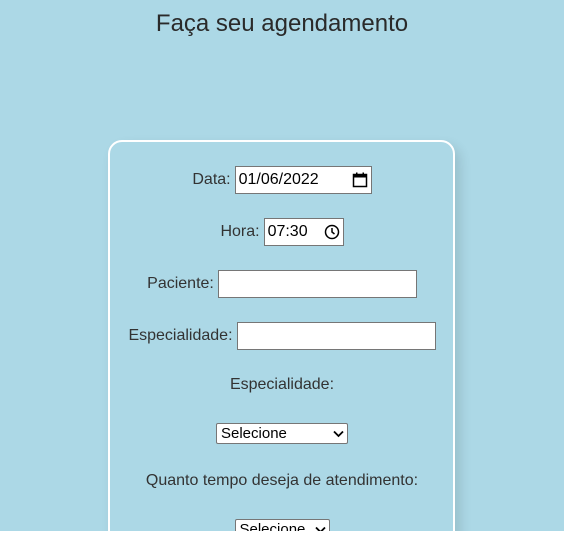  I want to click on duration-select-row: Selecione, so click(282, 525).